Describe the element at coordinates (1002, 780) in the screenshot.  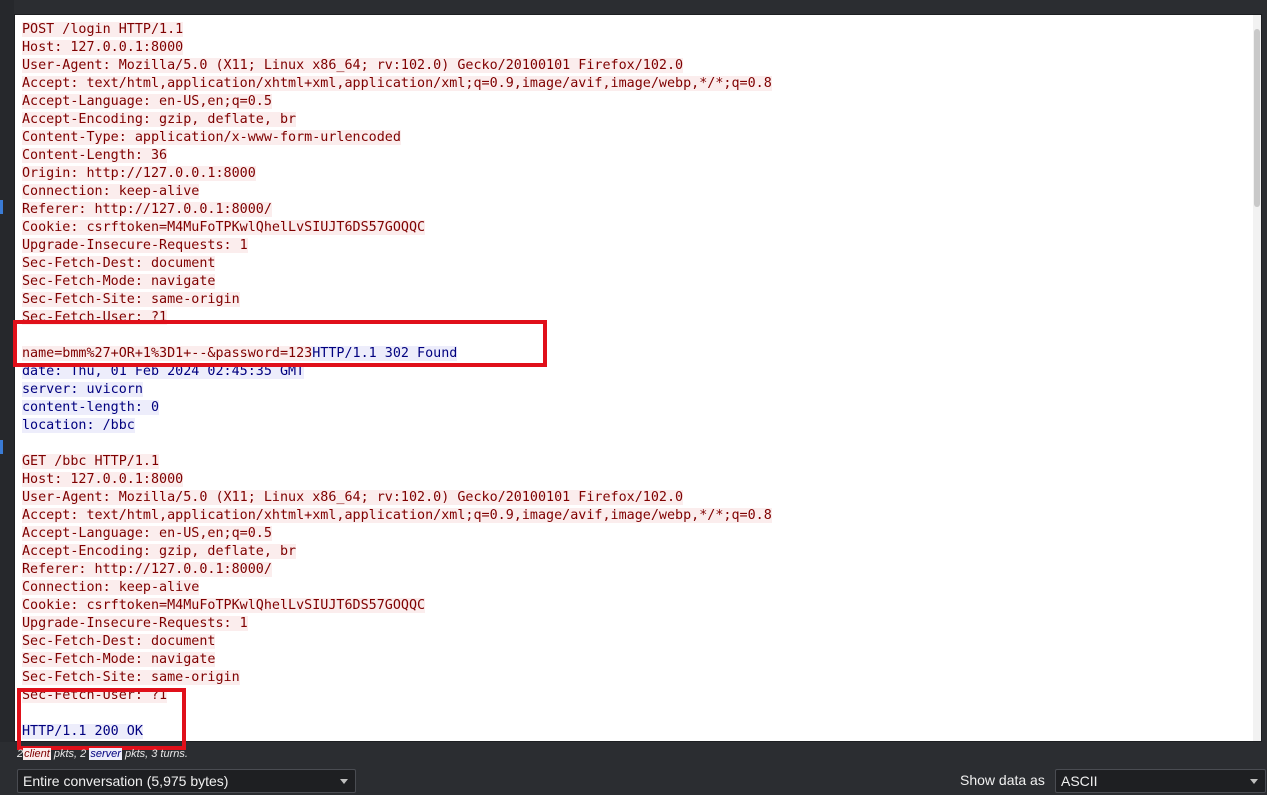
I see `show-data-label: Show data as` at that location.